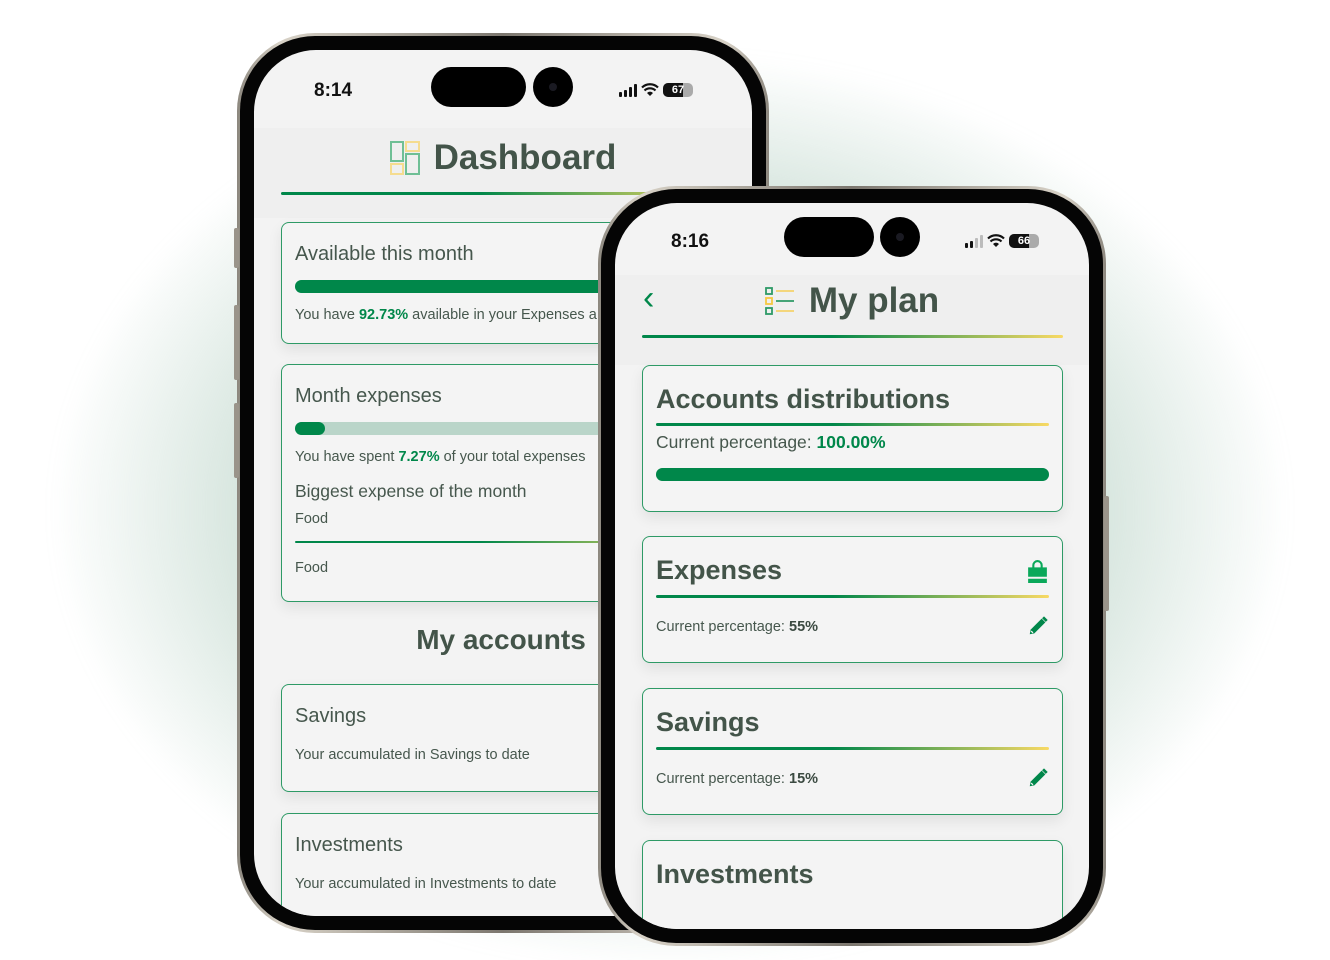 This screenshot has width=1330, height=960. Describe the element at coordinates (404, 158) in the screenshot. I see `dashboard-icon` at that location.